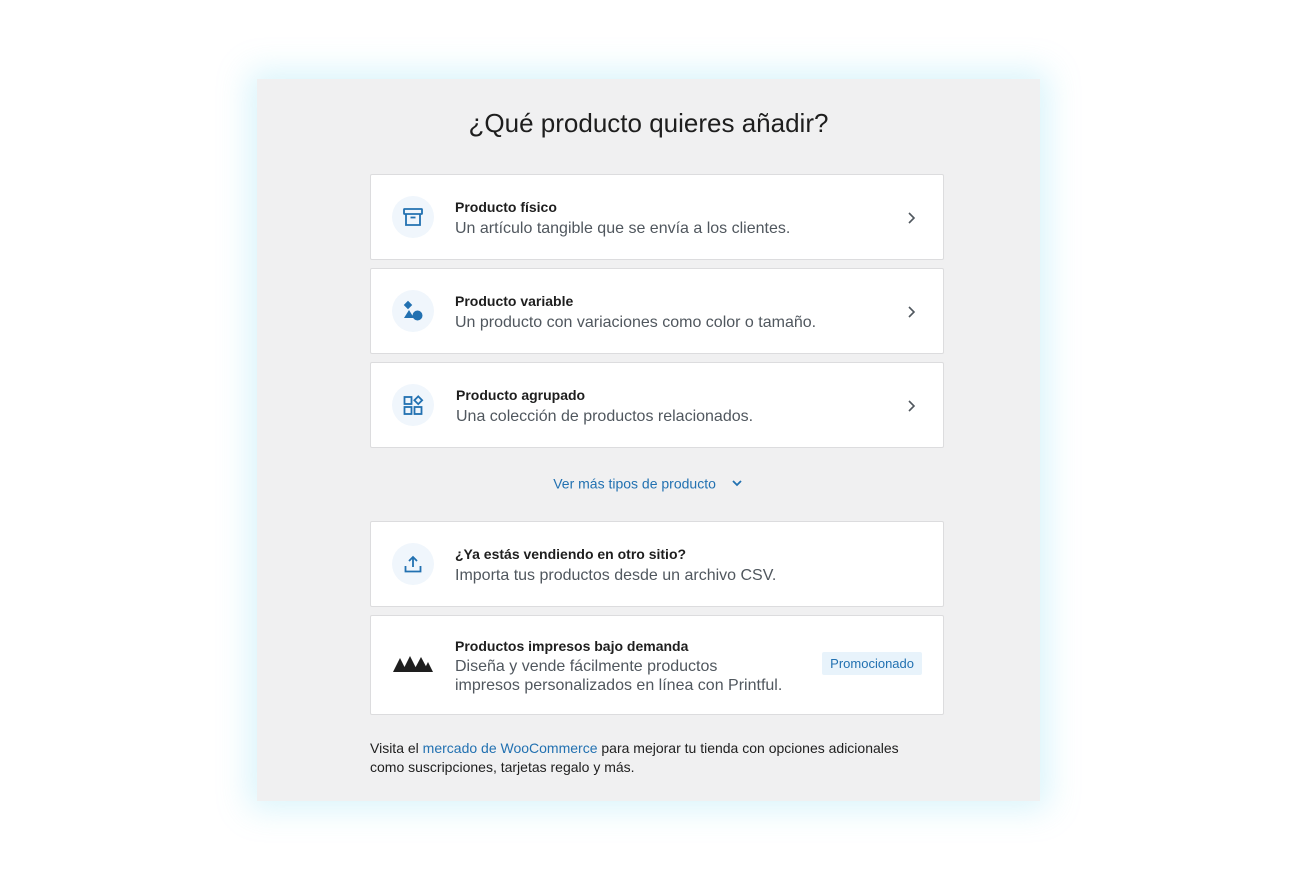 Image resolution: width=1300 pixels, height=878 pixels. I want to click on more-product-types-link: Ver más tipos de producto, so click(648, 482).